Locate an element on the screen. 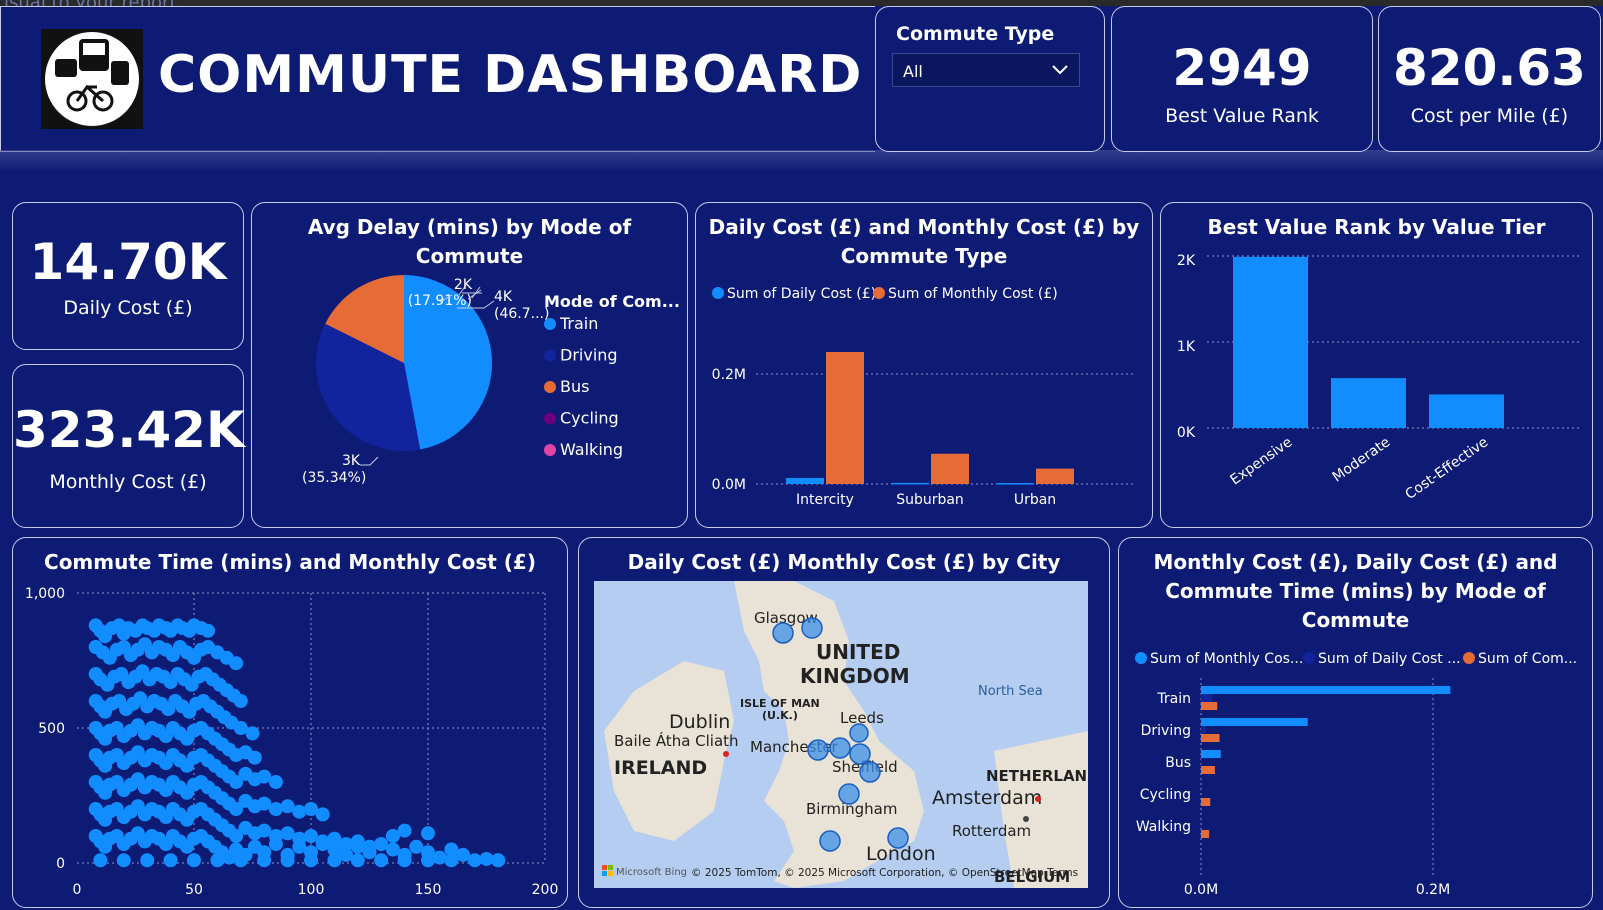  map-bubble-manchester is located at coordinates (818, 750).